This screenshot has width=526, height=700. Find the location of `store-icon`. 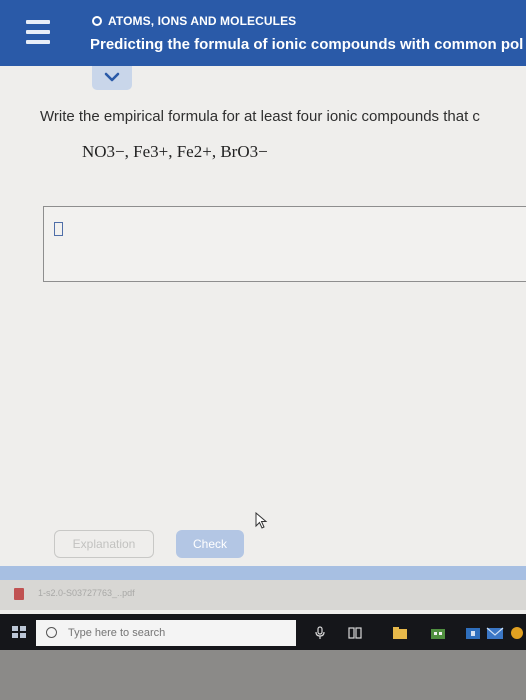

store-icon is located at coordinates (438, 633).